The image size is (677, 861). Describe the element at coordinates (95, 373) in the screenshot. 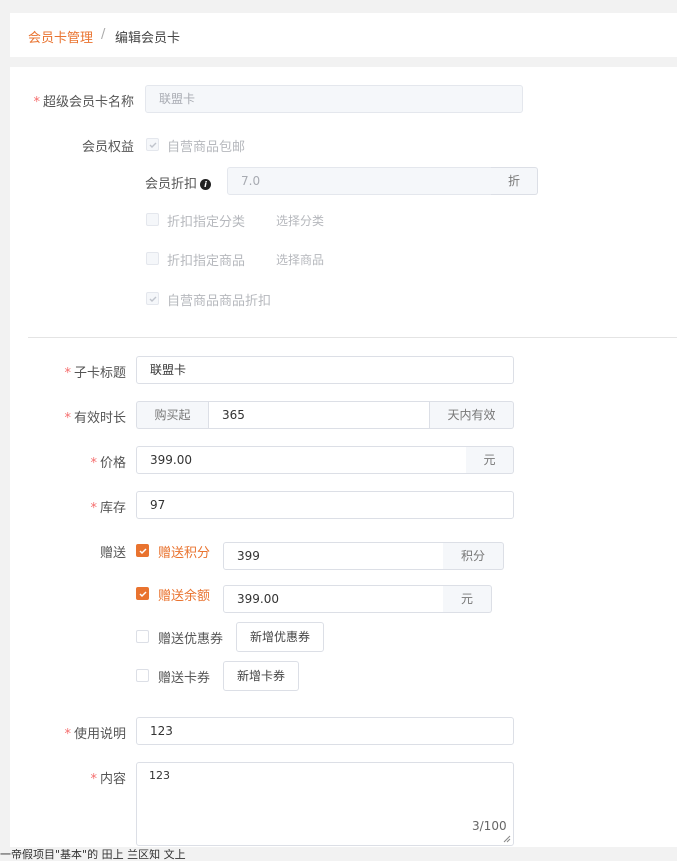

I see `sub-title-label: * 子卡标题` at that location.